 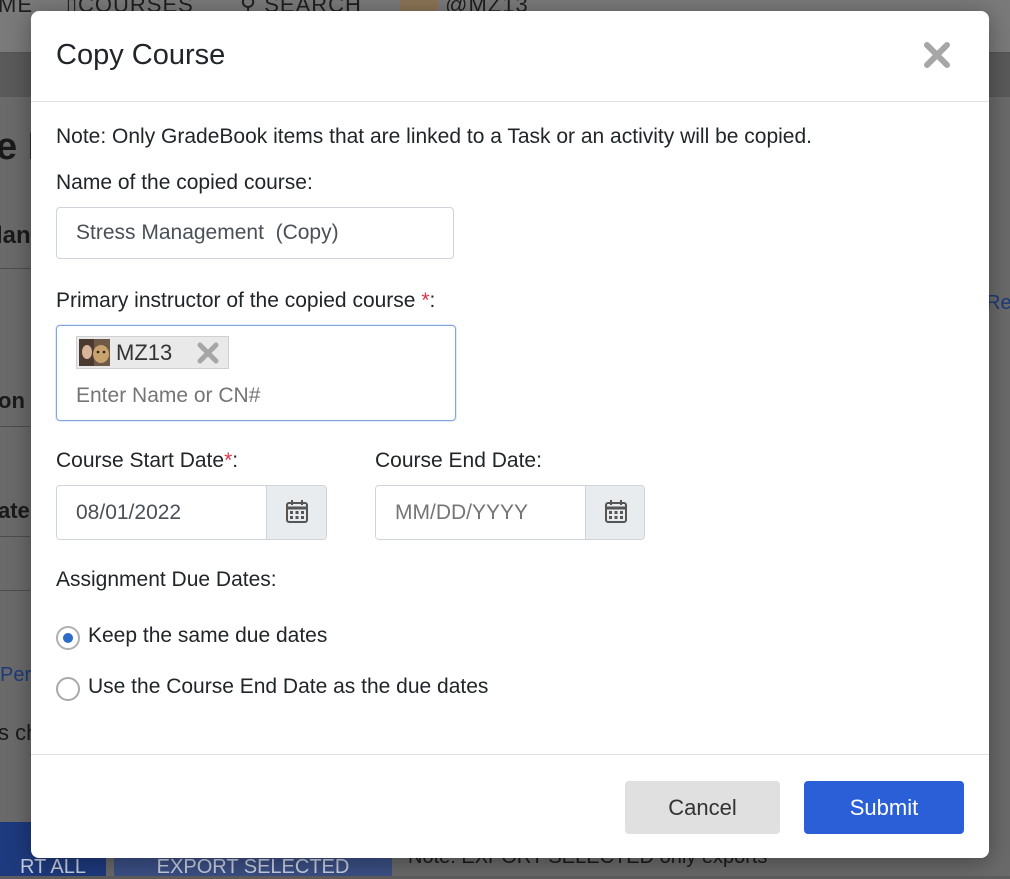 What do you see at coordinates (94, 352) in the screenshot?
I see `avatar-photo` at bounding box center [94, 352].